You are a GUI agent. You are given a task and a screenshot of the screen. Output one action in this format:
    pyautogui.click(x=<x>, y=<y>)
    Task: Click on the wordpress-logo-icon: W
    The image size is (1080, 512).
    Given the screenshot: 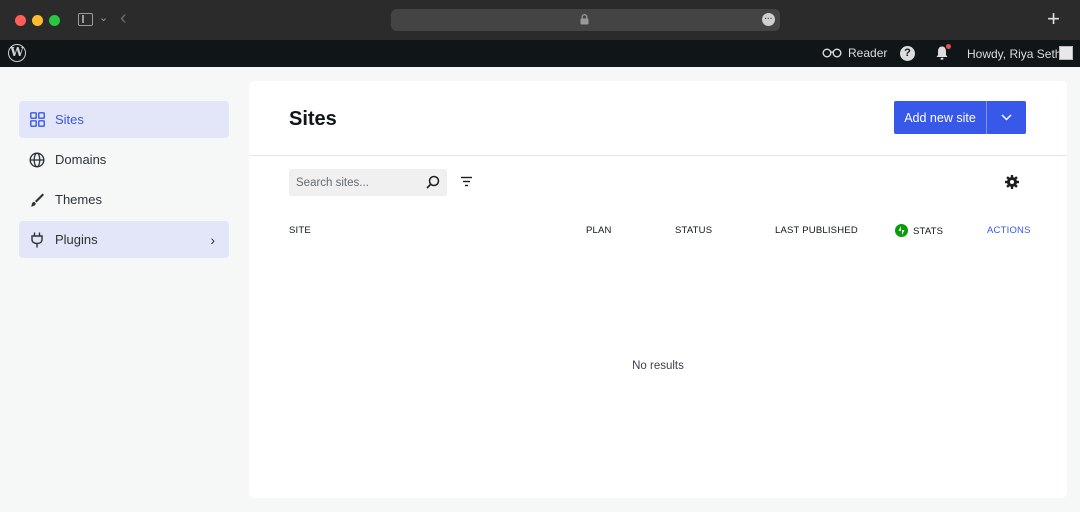 What is the action you would take?
    pyautogui.click(x=17, y=53)
    